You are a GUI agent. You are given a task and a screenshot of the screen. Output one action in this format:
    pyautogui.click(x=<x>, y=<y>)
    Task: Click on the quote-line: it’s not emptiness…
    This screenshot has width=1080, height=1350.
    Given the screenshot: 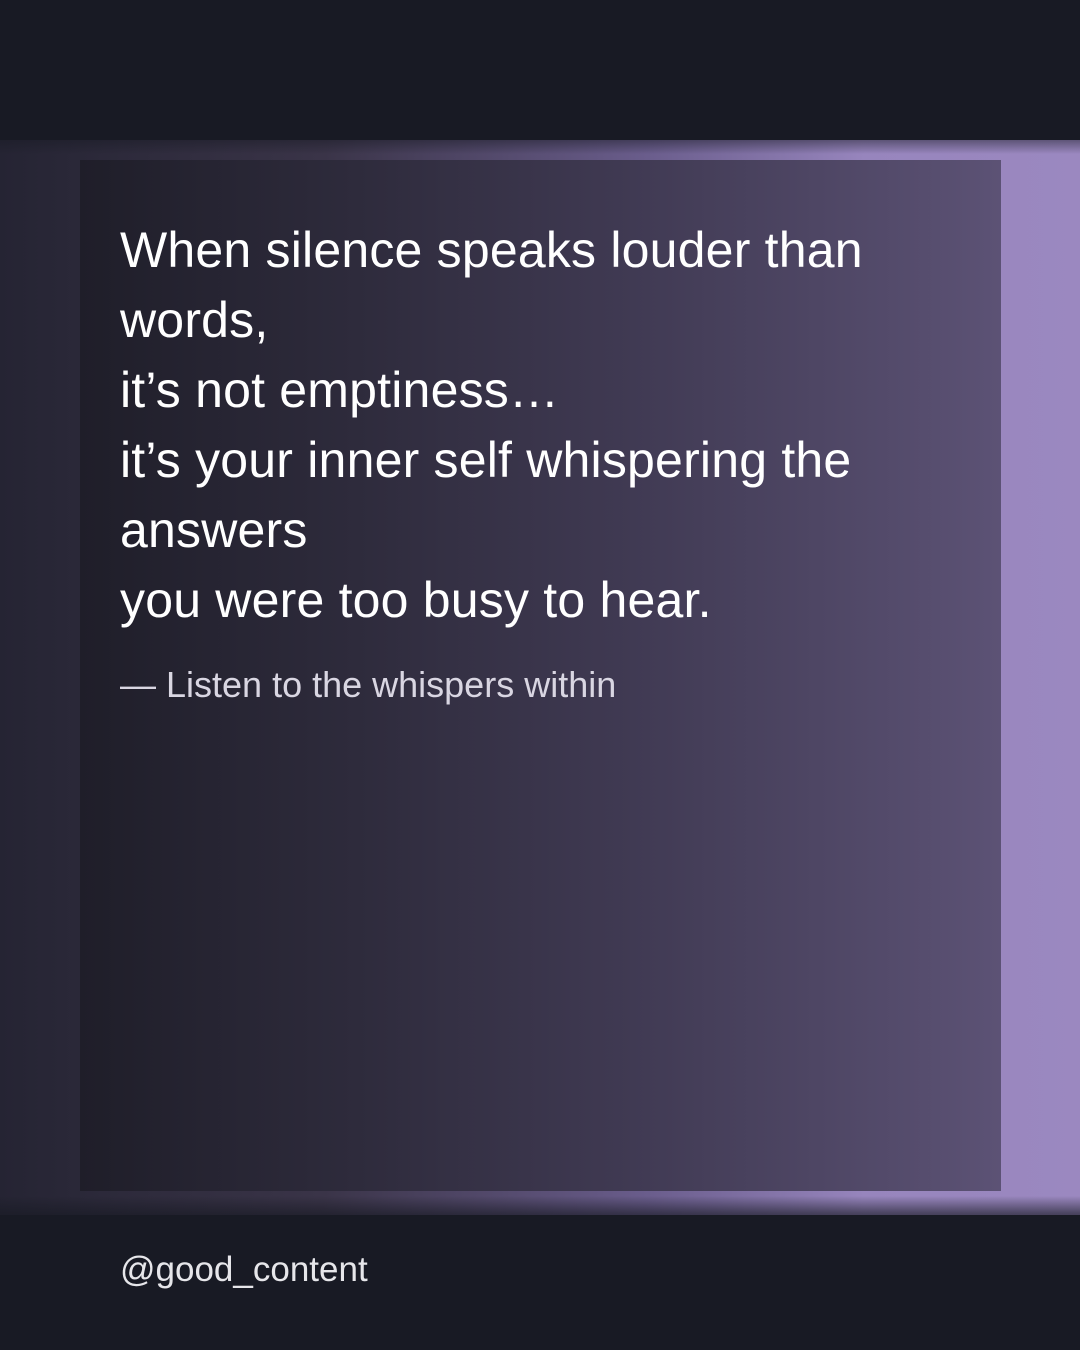 What is the action you would take?
    pyautogui.click(x=340, y=390)
    